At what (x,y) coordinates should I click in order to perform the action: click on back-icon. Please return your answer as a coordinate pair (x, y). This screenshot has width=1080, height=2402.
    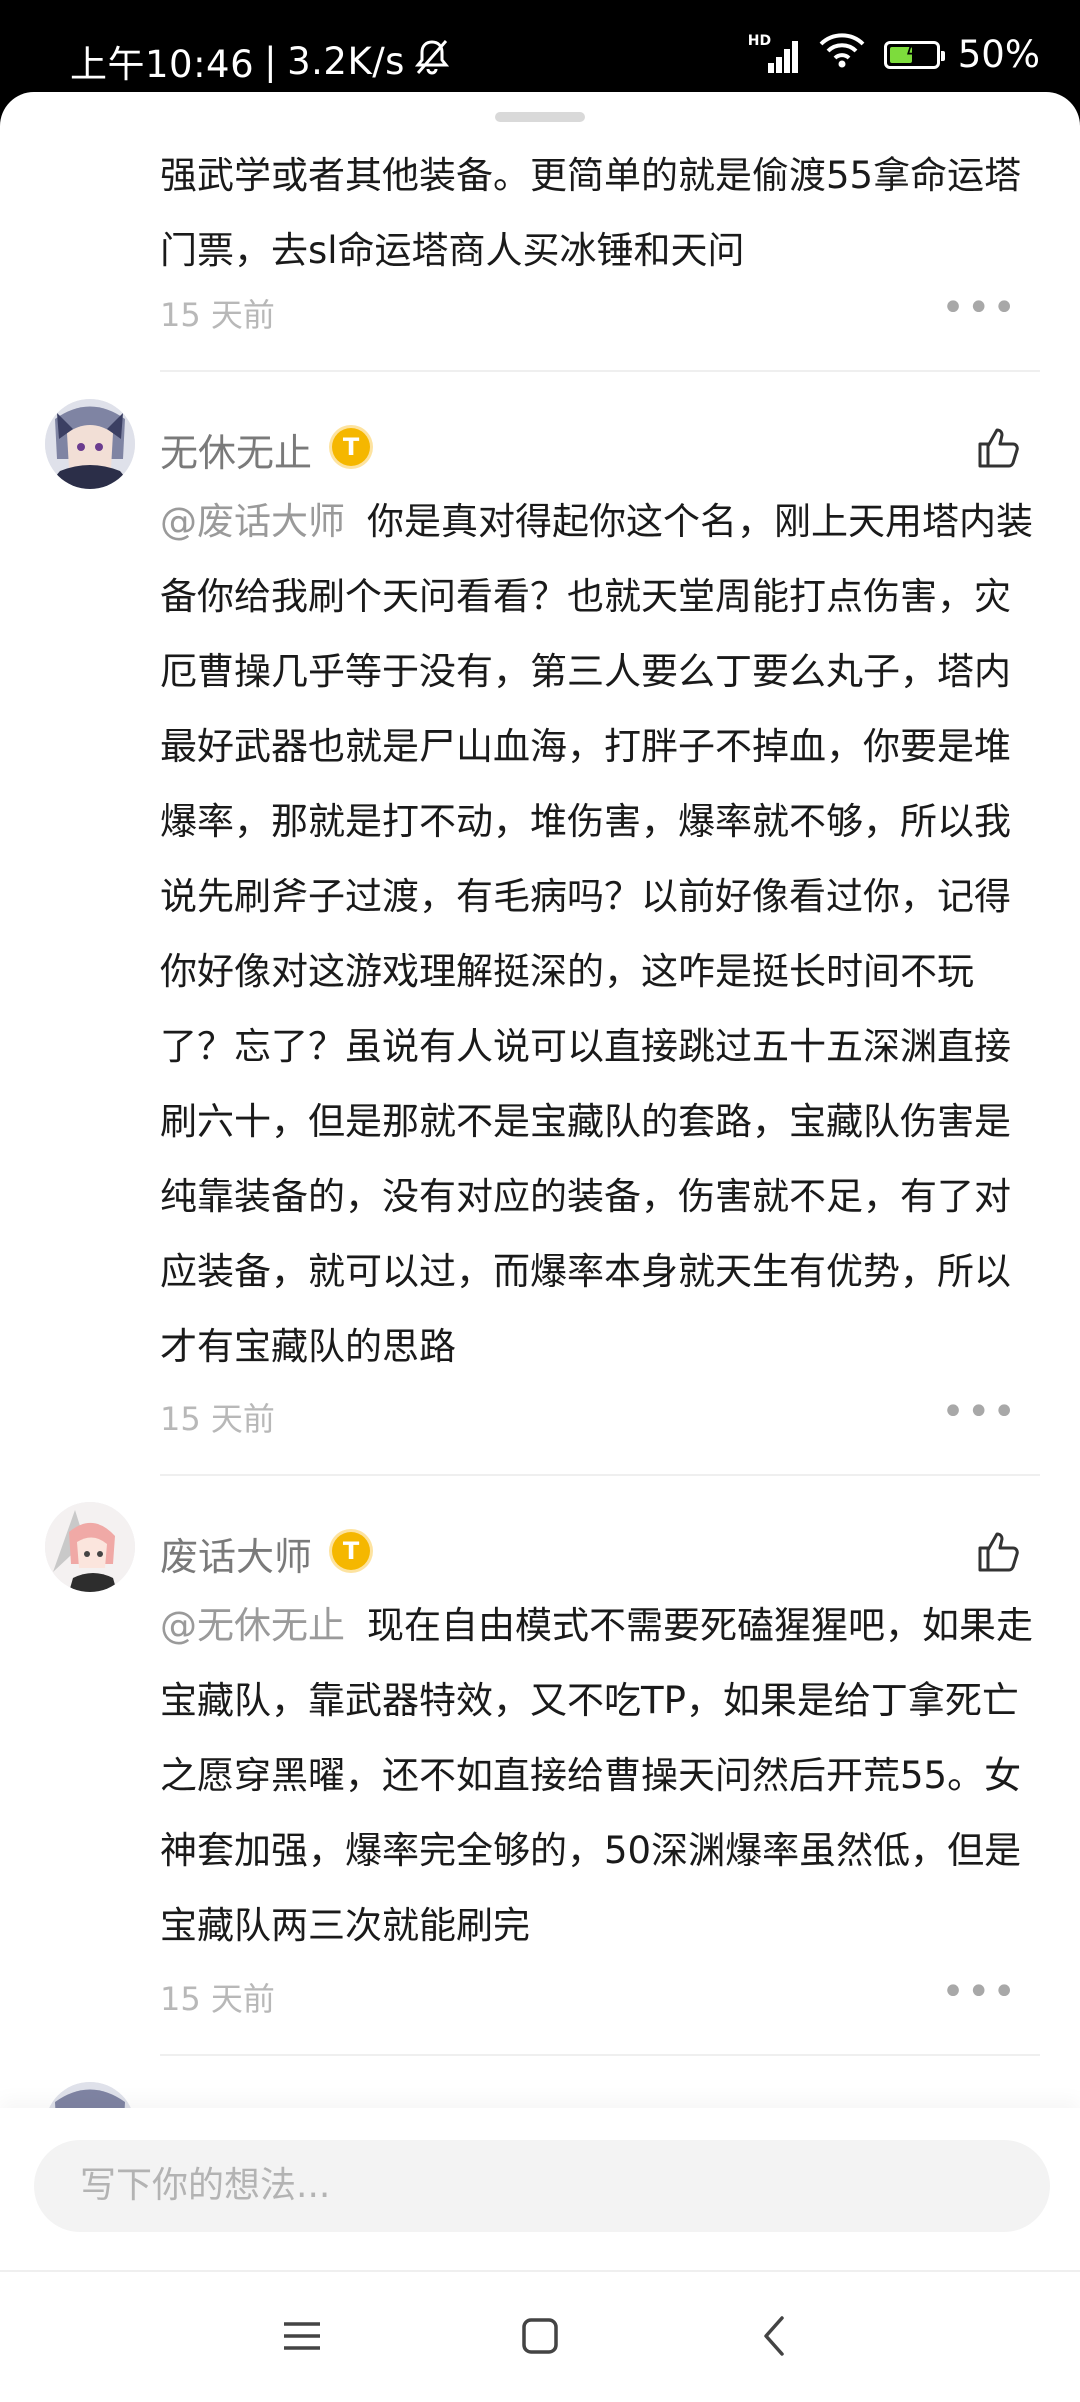
    Looking at the image, I should click on (776, 2336).